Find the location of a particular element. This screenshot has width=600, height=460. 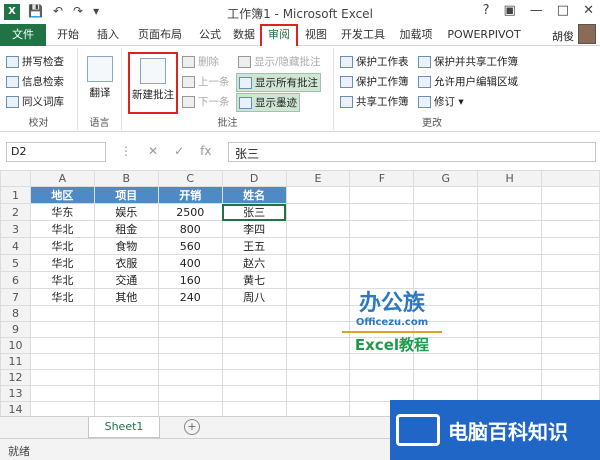

spell-check-button: 拼写检查 is located at coordinates (35, 61).